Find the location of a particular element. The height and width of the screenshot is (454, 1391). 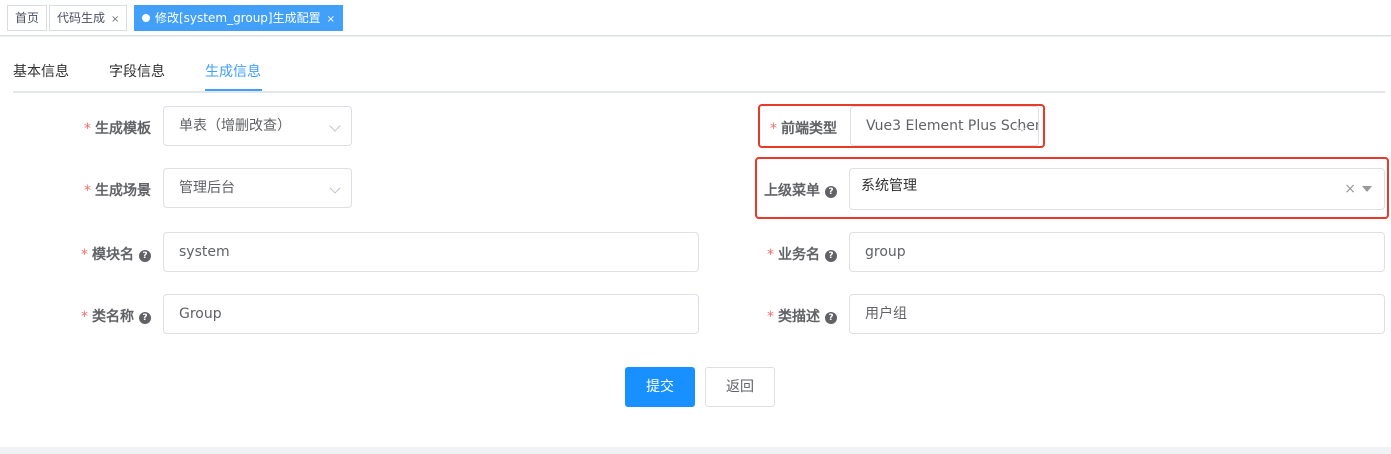

tag-label: 代码生成 is located at coordinates (81, 18).